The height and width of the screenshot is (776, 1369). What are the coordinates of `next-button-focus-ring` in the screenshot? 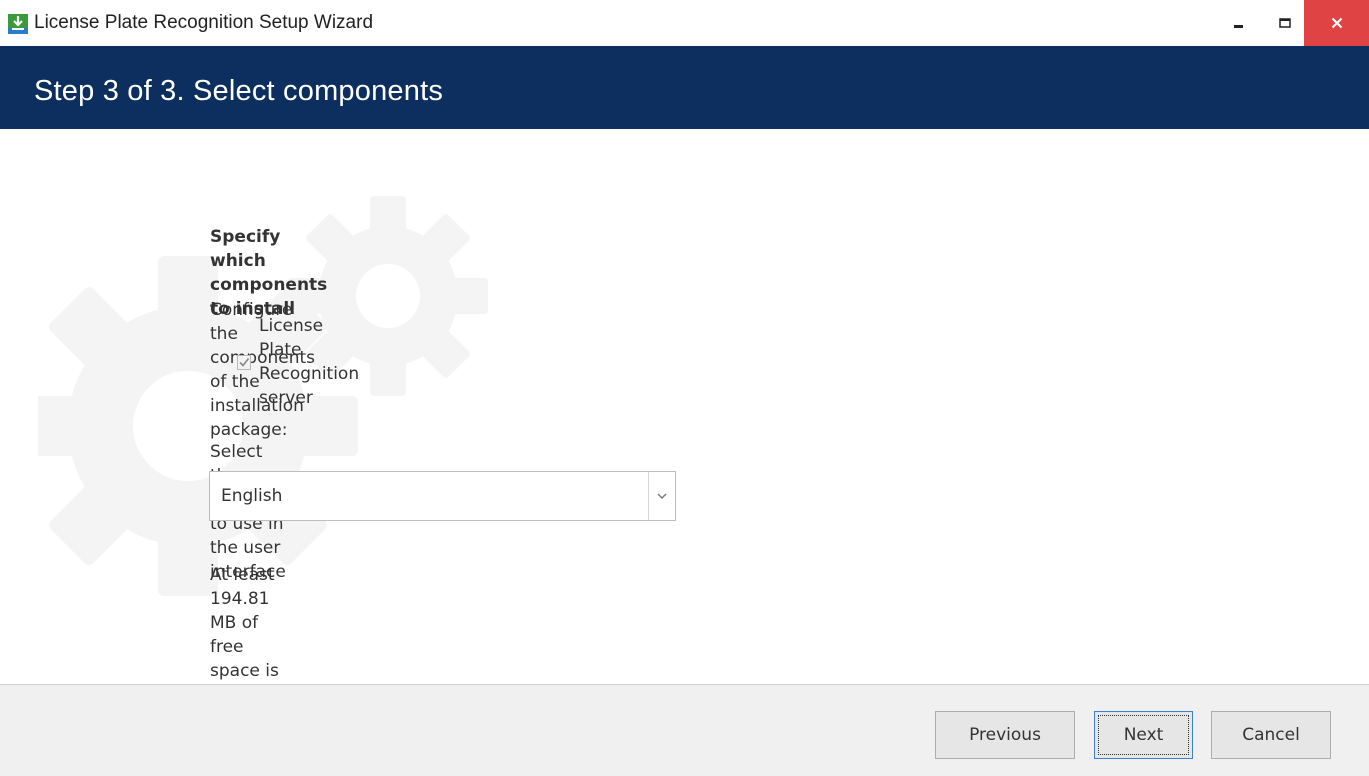 It's located at (1143, 735).